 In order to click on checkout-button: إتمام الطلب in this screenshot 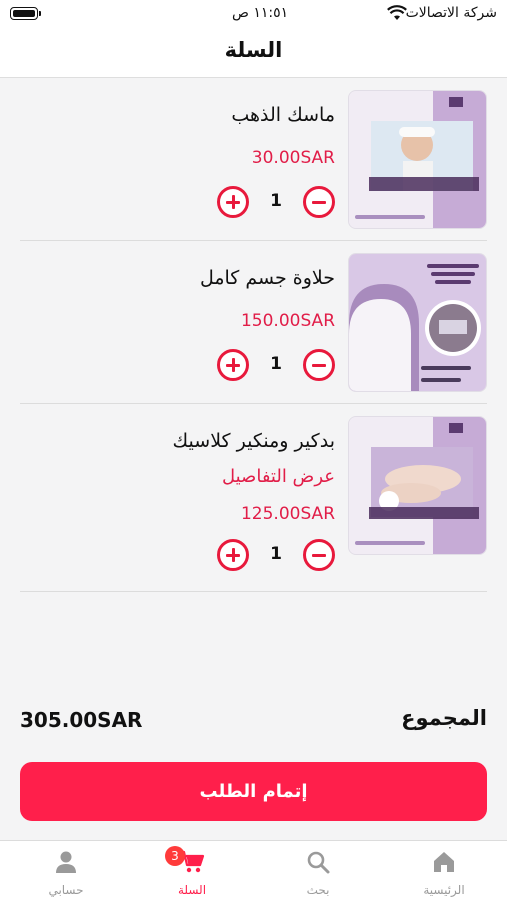, I will do `click(253, 791)`.